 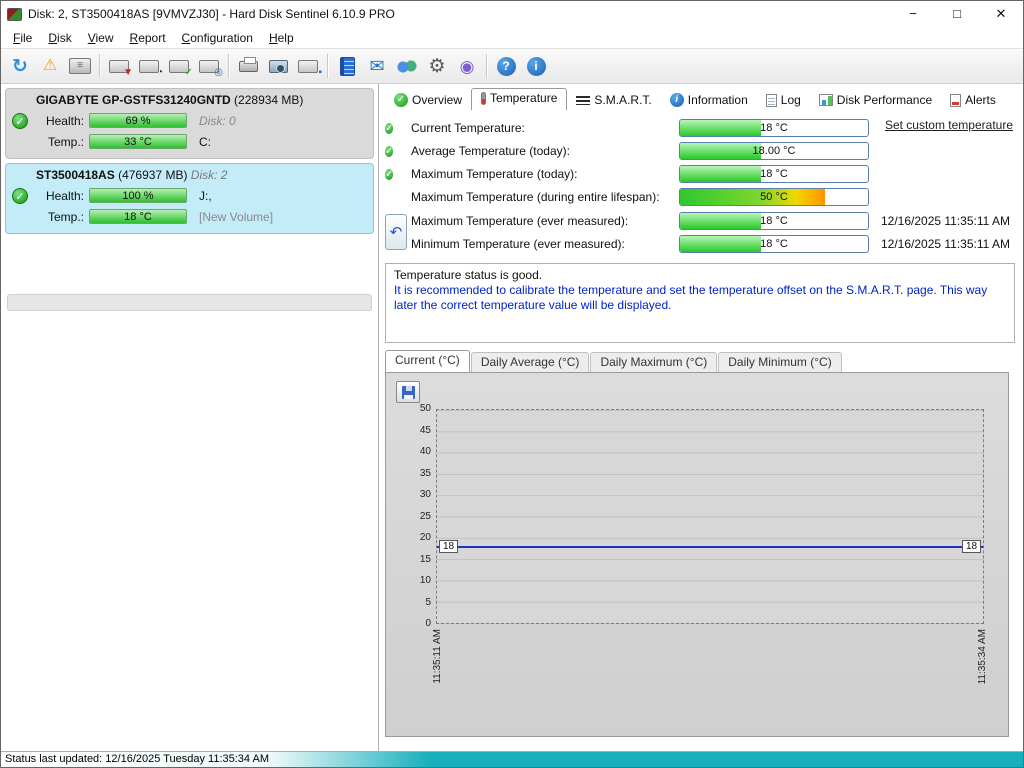 I want to click on disk-surface-button: ≡, so click(x=80, y=66).